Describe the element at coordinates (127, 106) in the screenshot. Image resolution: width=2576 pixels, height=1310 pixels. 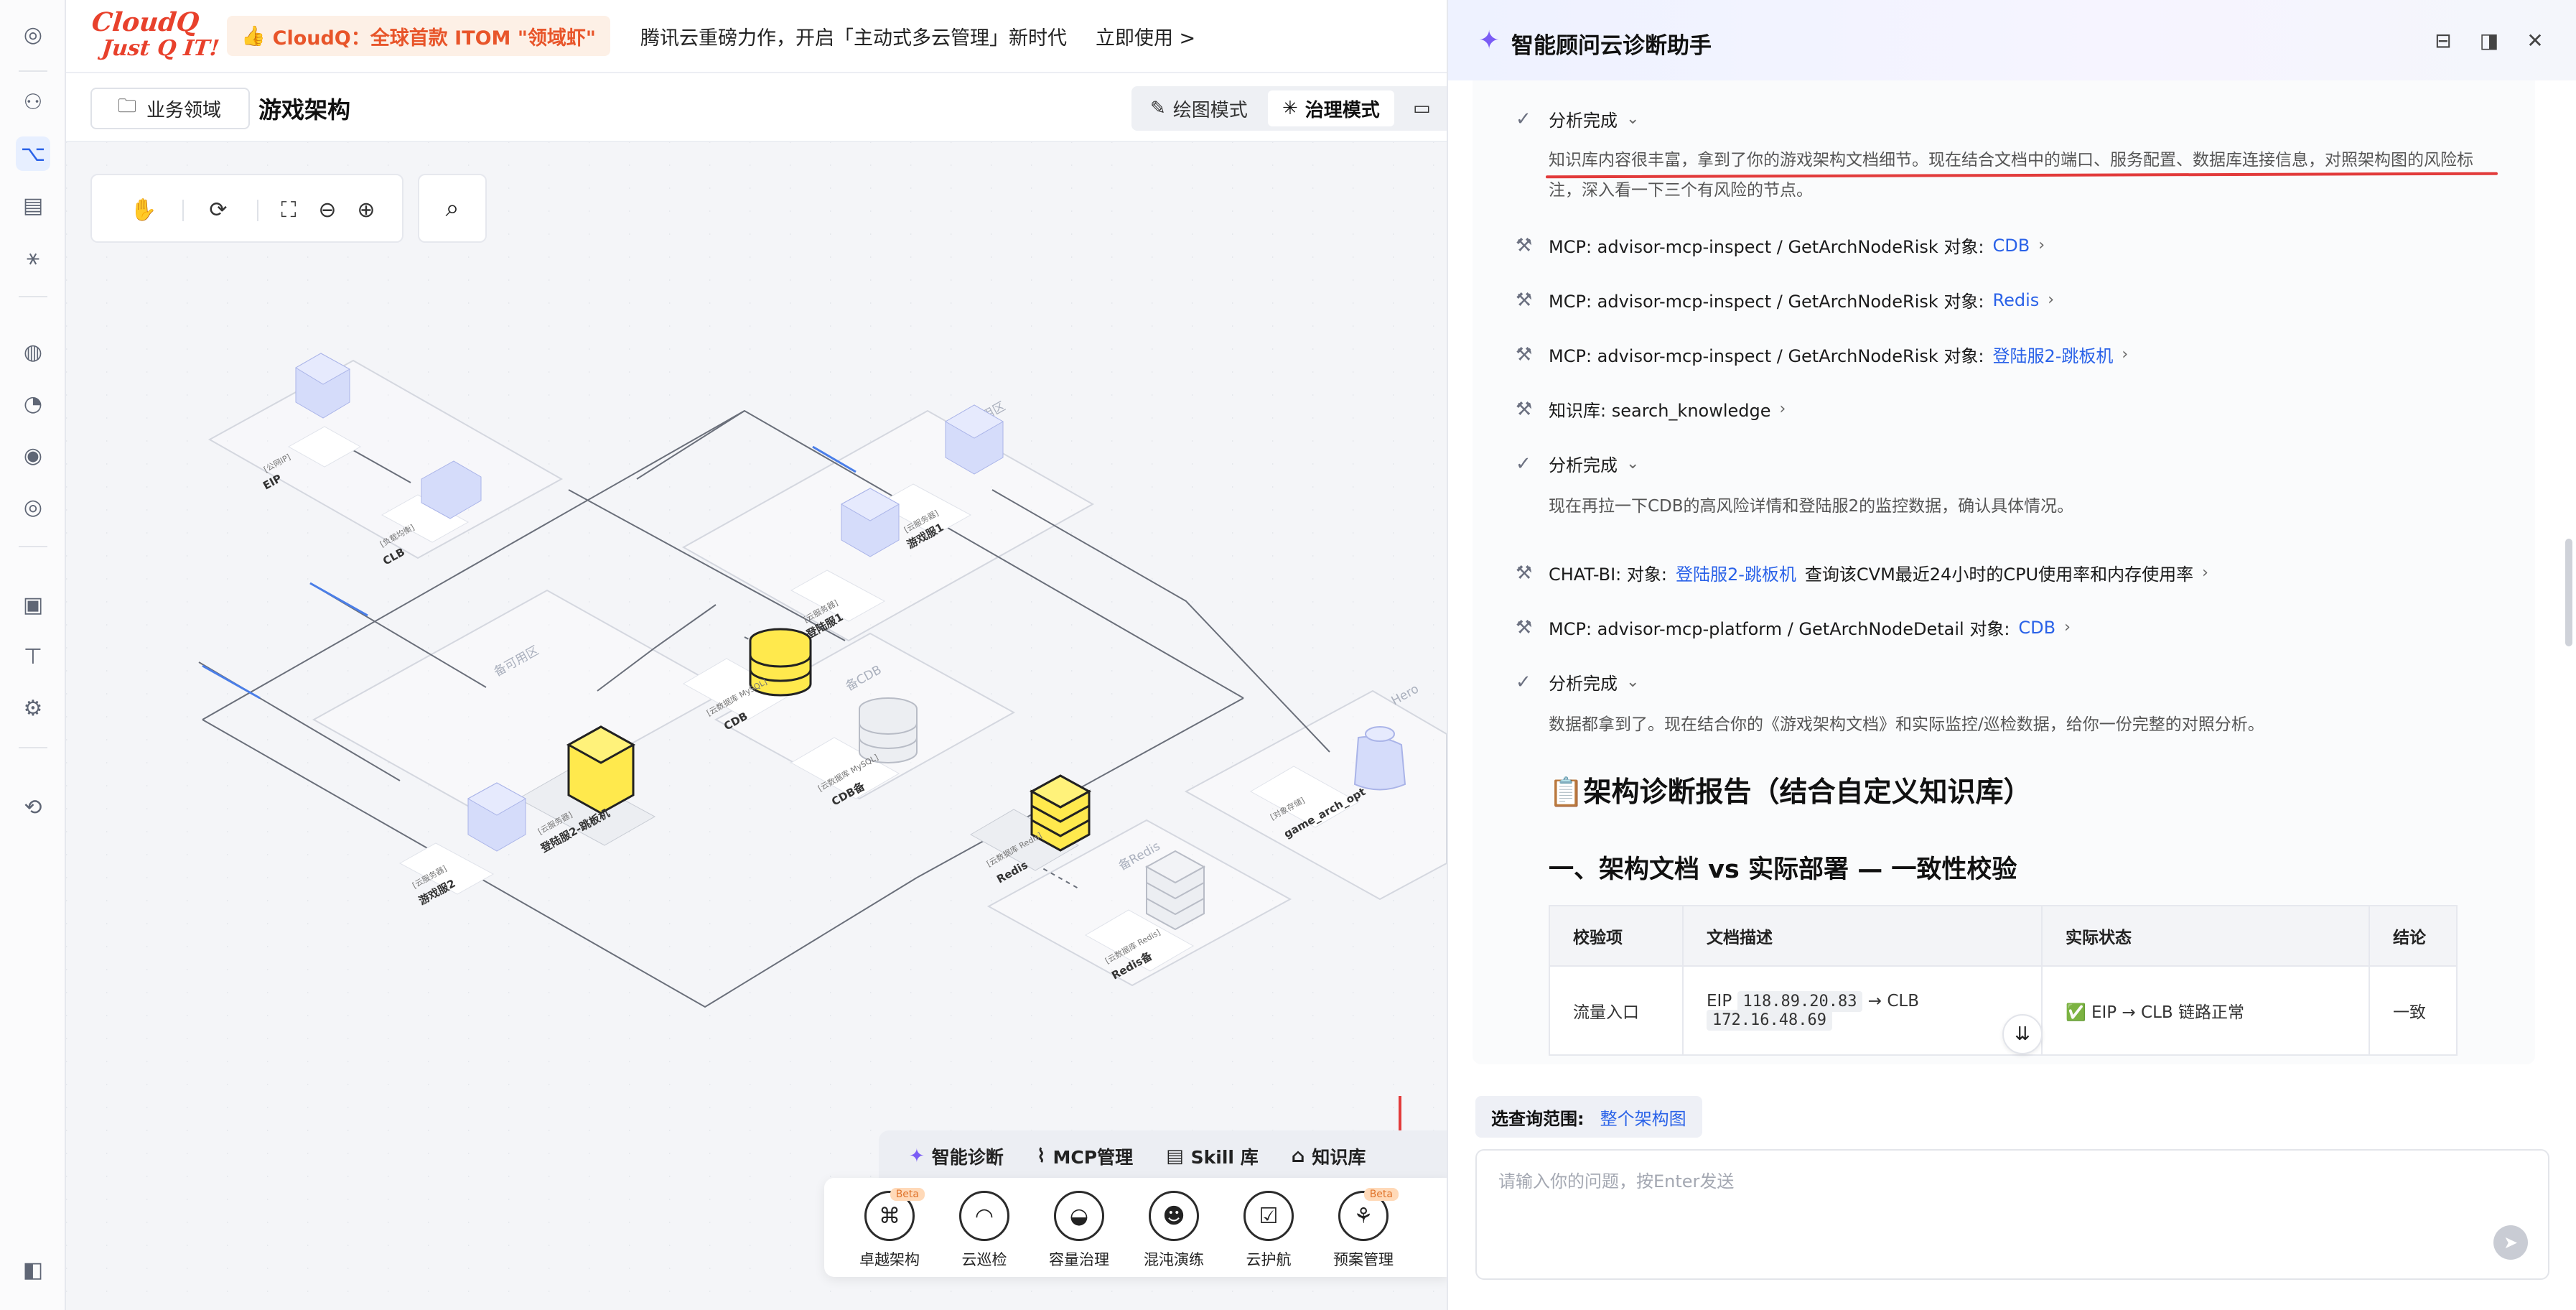
I see `folder-icon: 🗀` at that location.